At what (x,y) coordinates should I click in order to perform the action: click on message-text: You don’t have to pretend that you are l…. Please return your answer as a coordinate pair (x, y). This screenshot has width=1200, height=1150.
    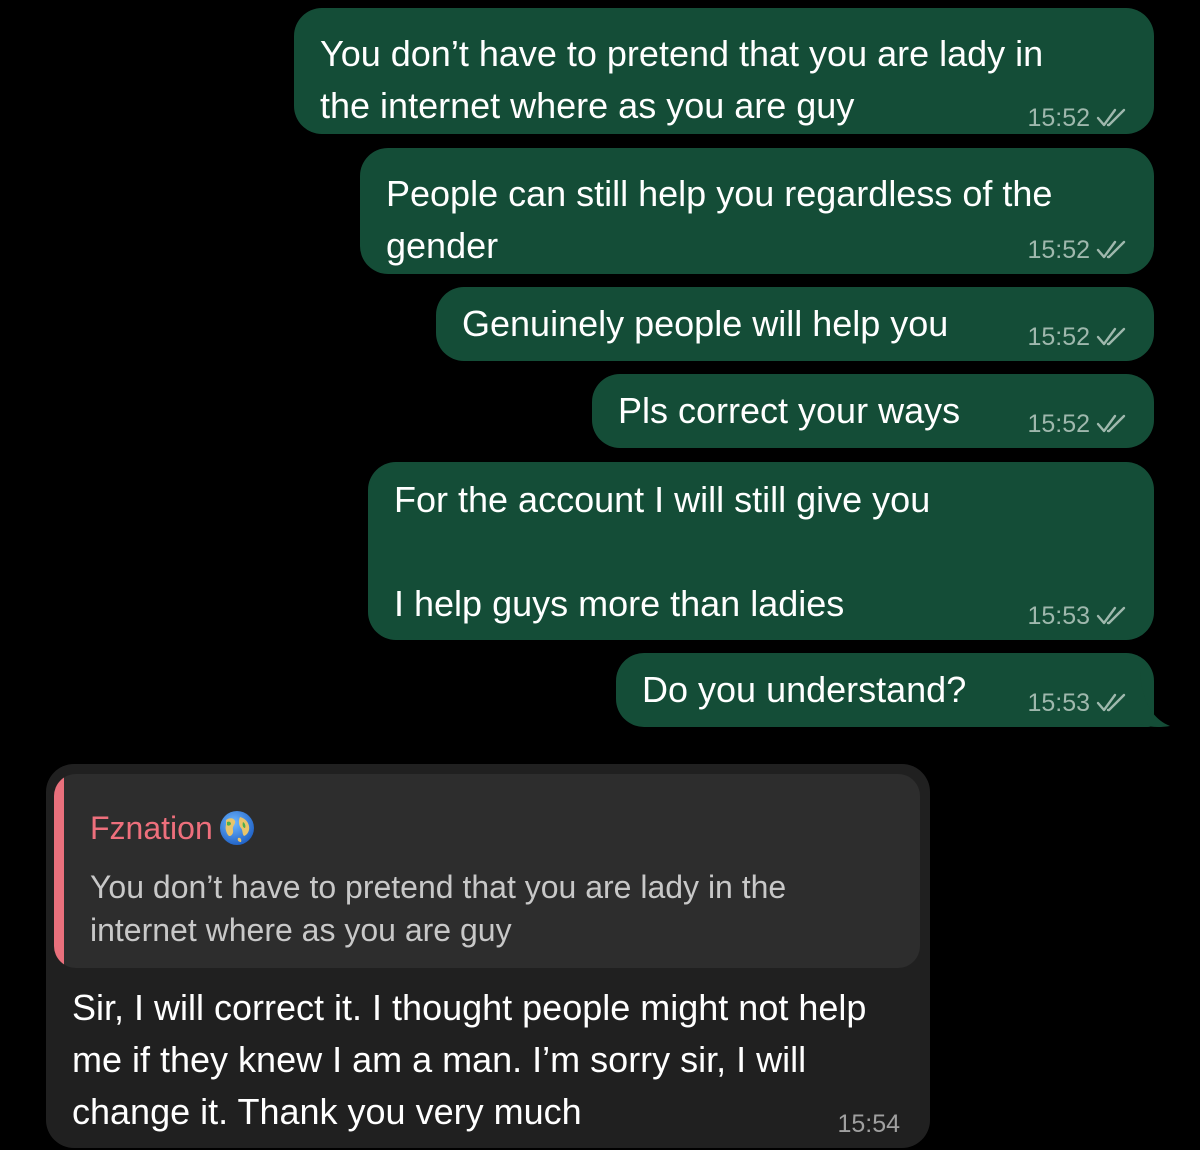
    Looking at the image, I should click on (682, 53).